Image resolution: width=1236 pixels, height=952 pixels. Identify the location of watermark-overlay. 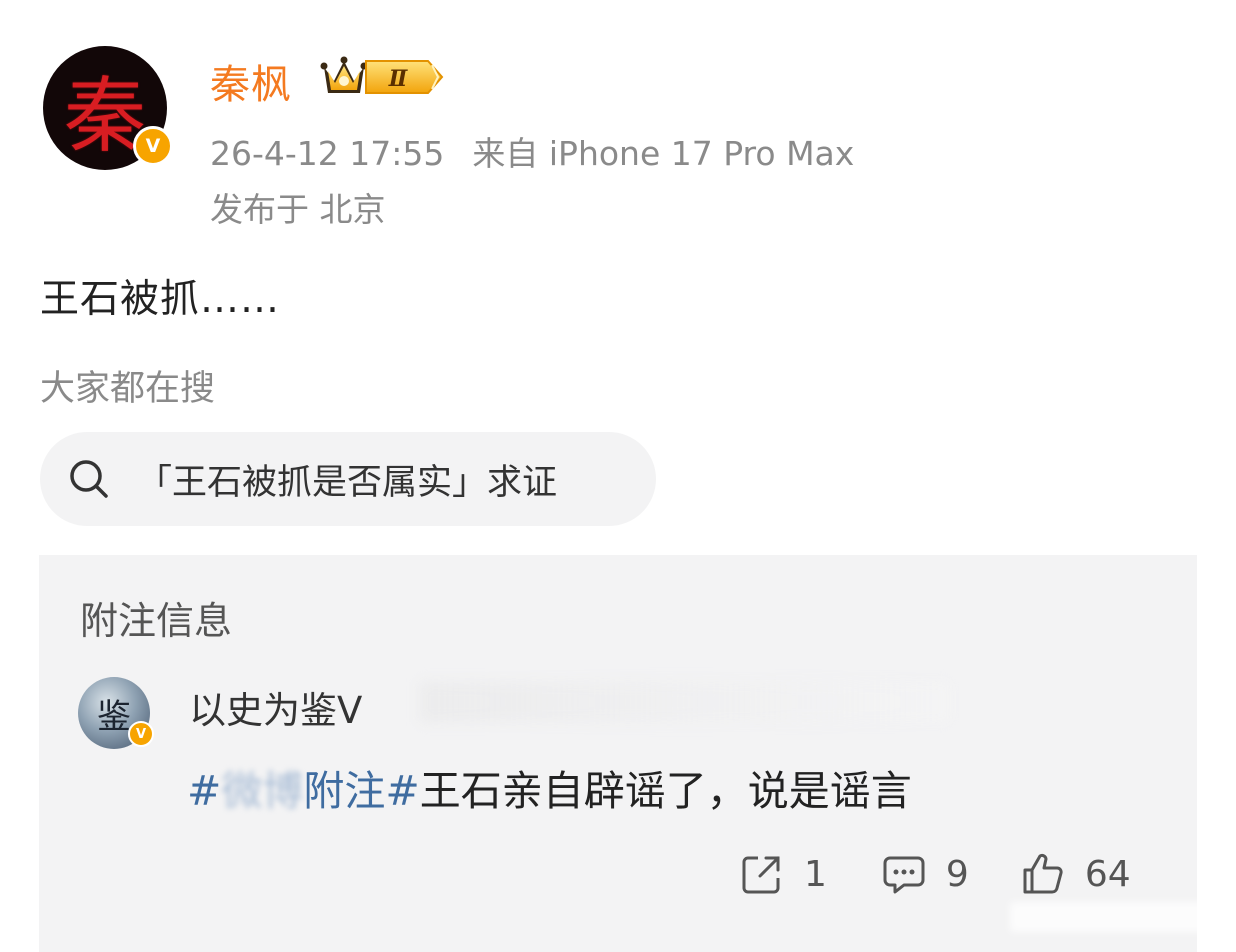
(1117, 917).